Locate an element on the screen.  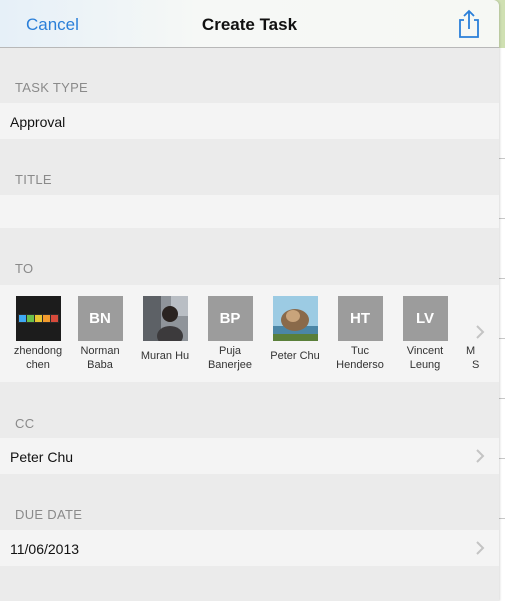
contact-puja-banerjee: BP Puja Banerjee is located at coordinates (230, 334).